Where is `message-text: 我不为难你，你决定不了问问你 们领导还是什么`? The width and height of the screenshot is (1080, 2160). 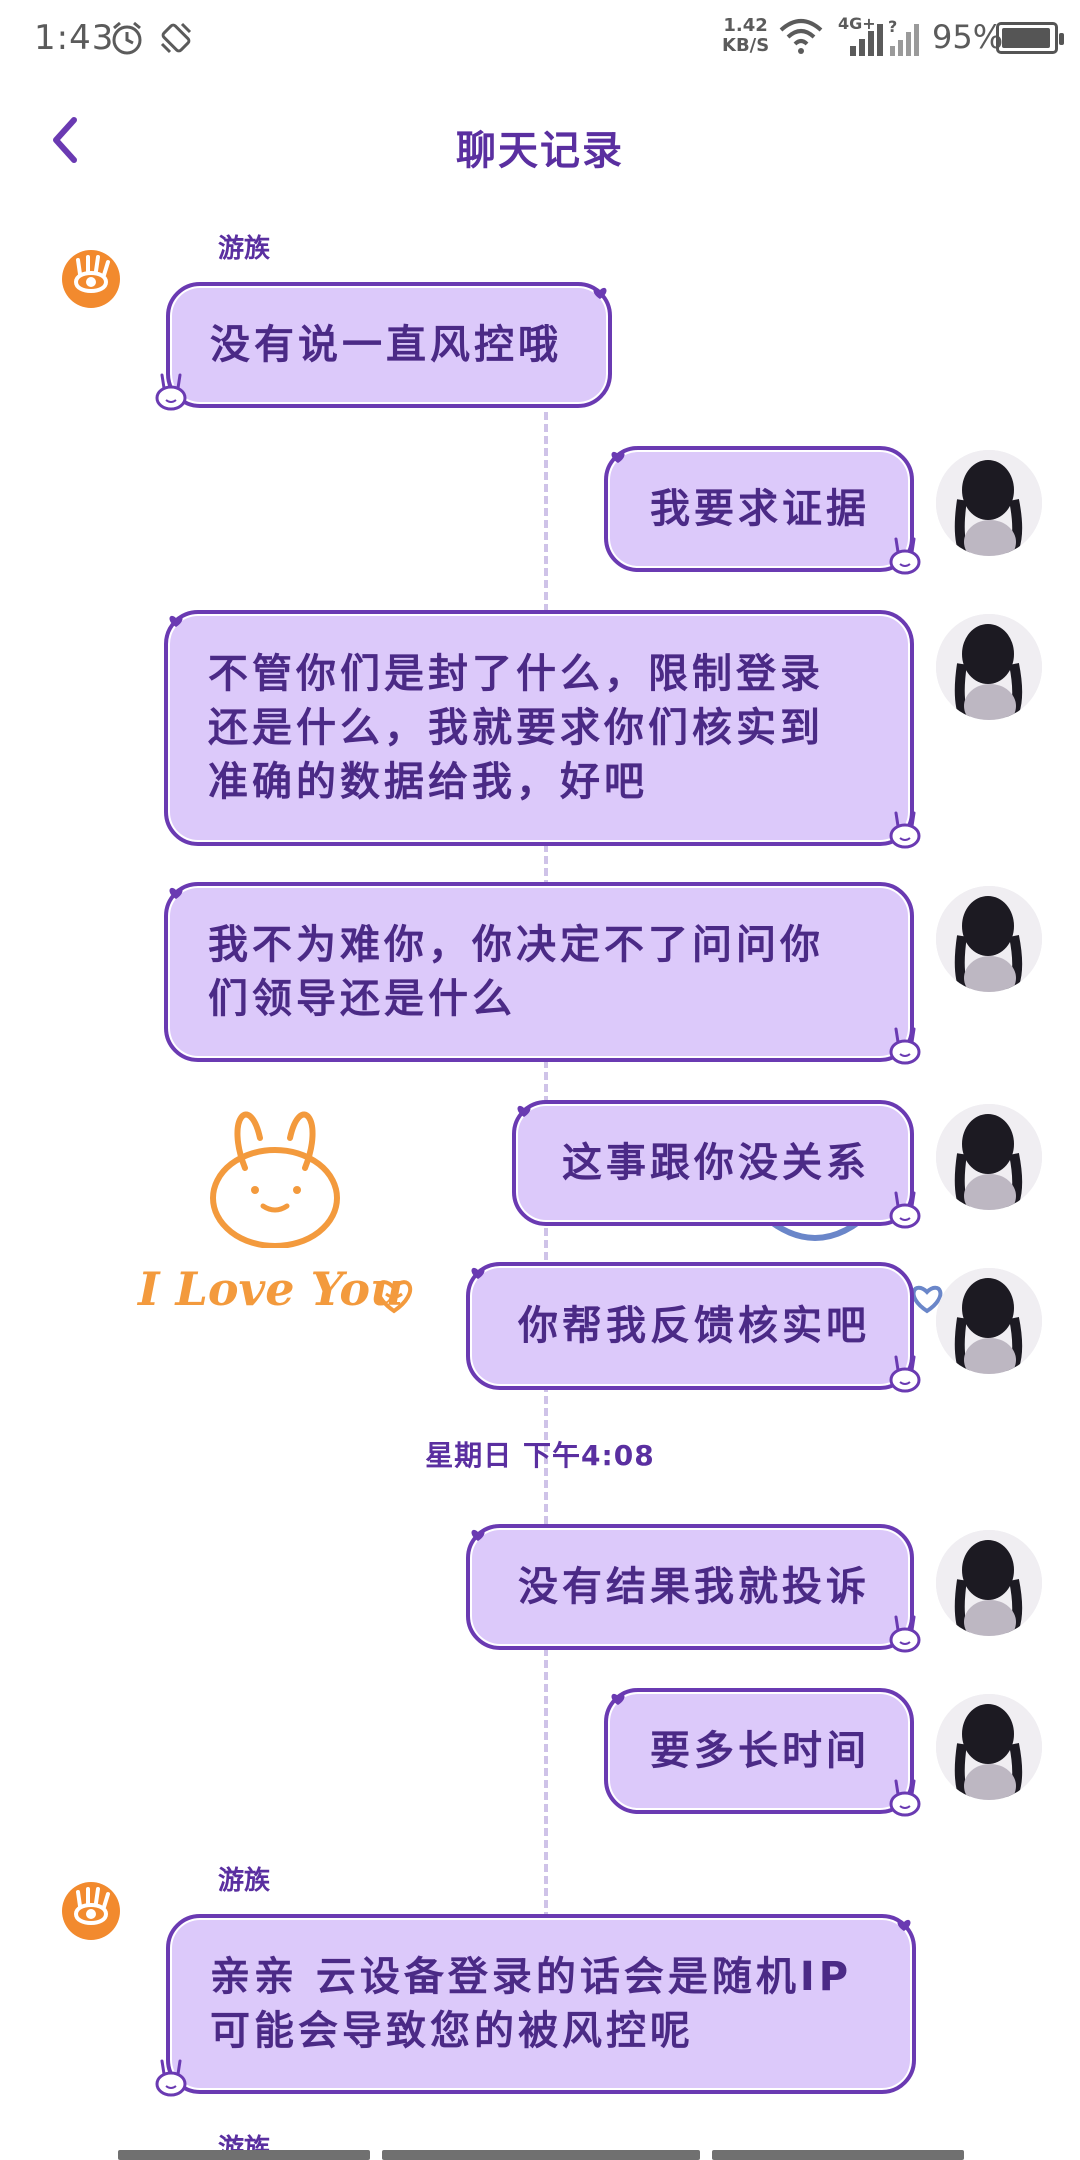 message-text: 我不为难你，你决定不了问问你 们领导还是什么 is located at coordinates (516, 972).